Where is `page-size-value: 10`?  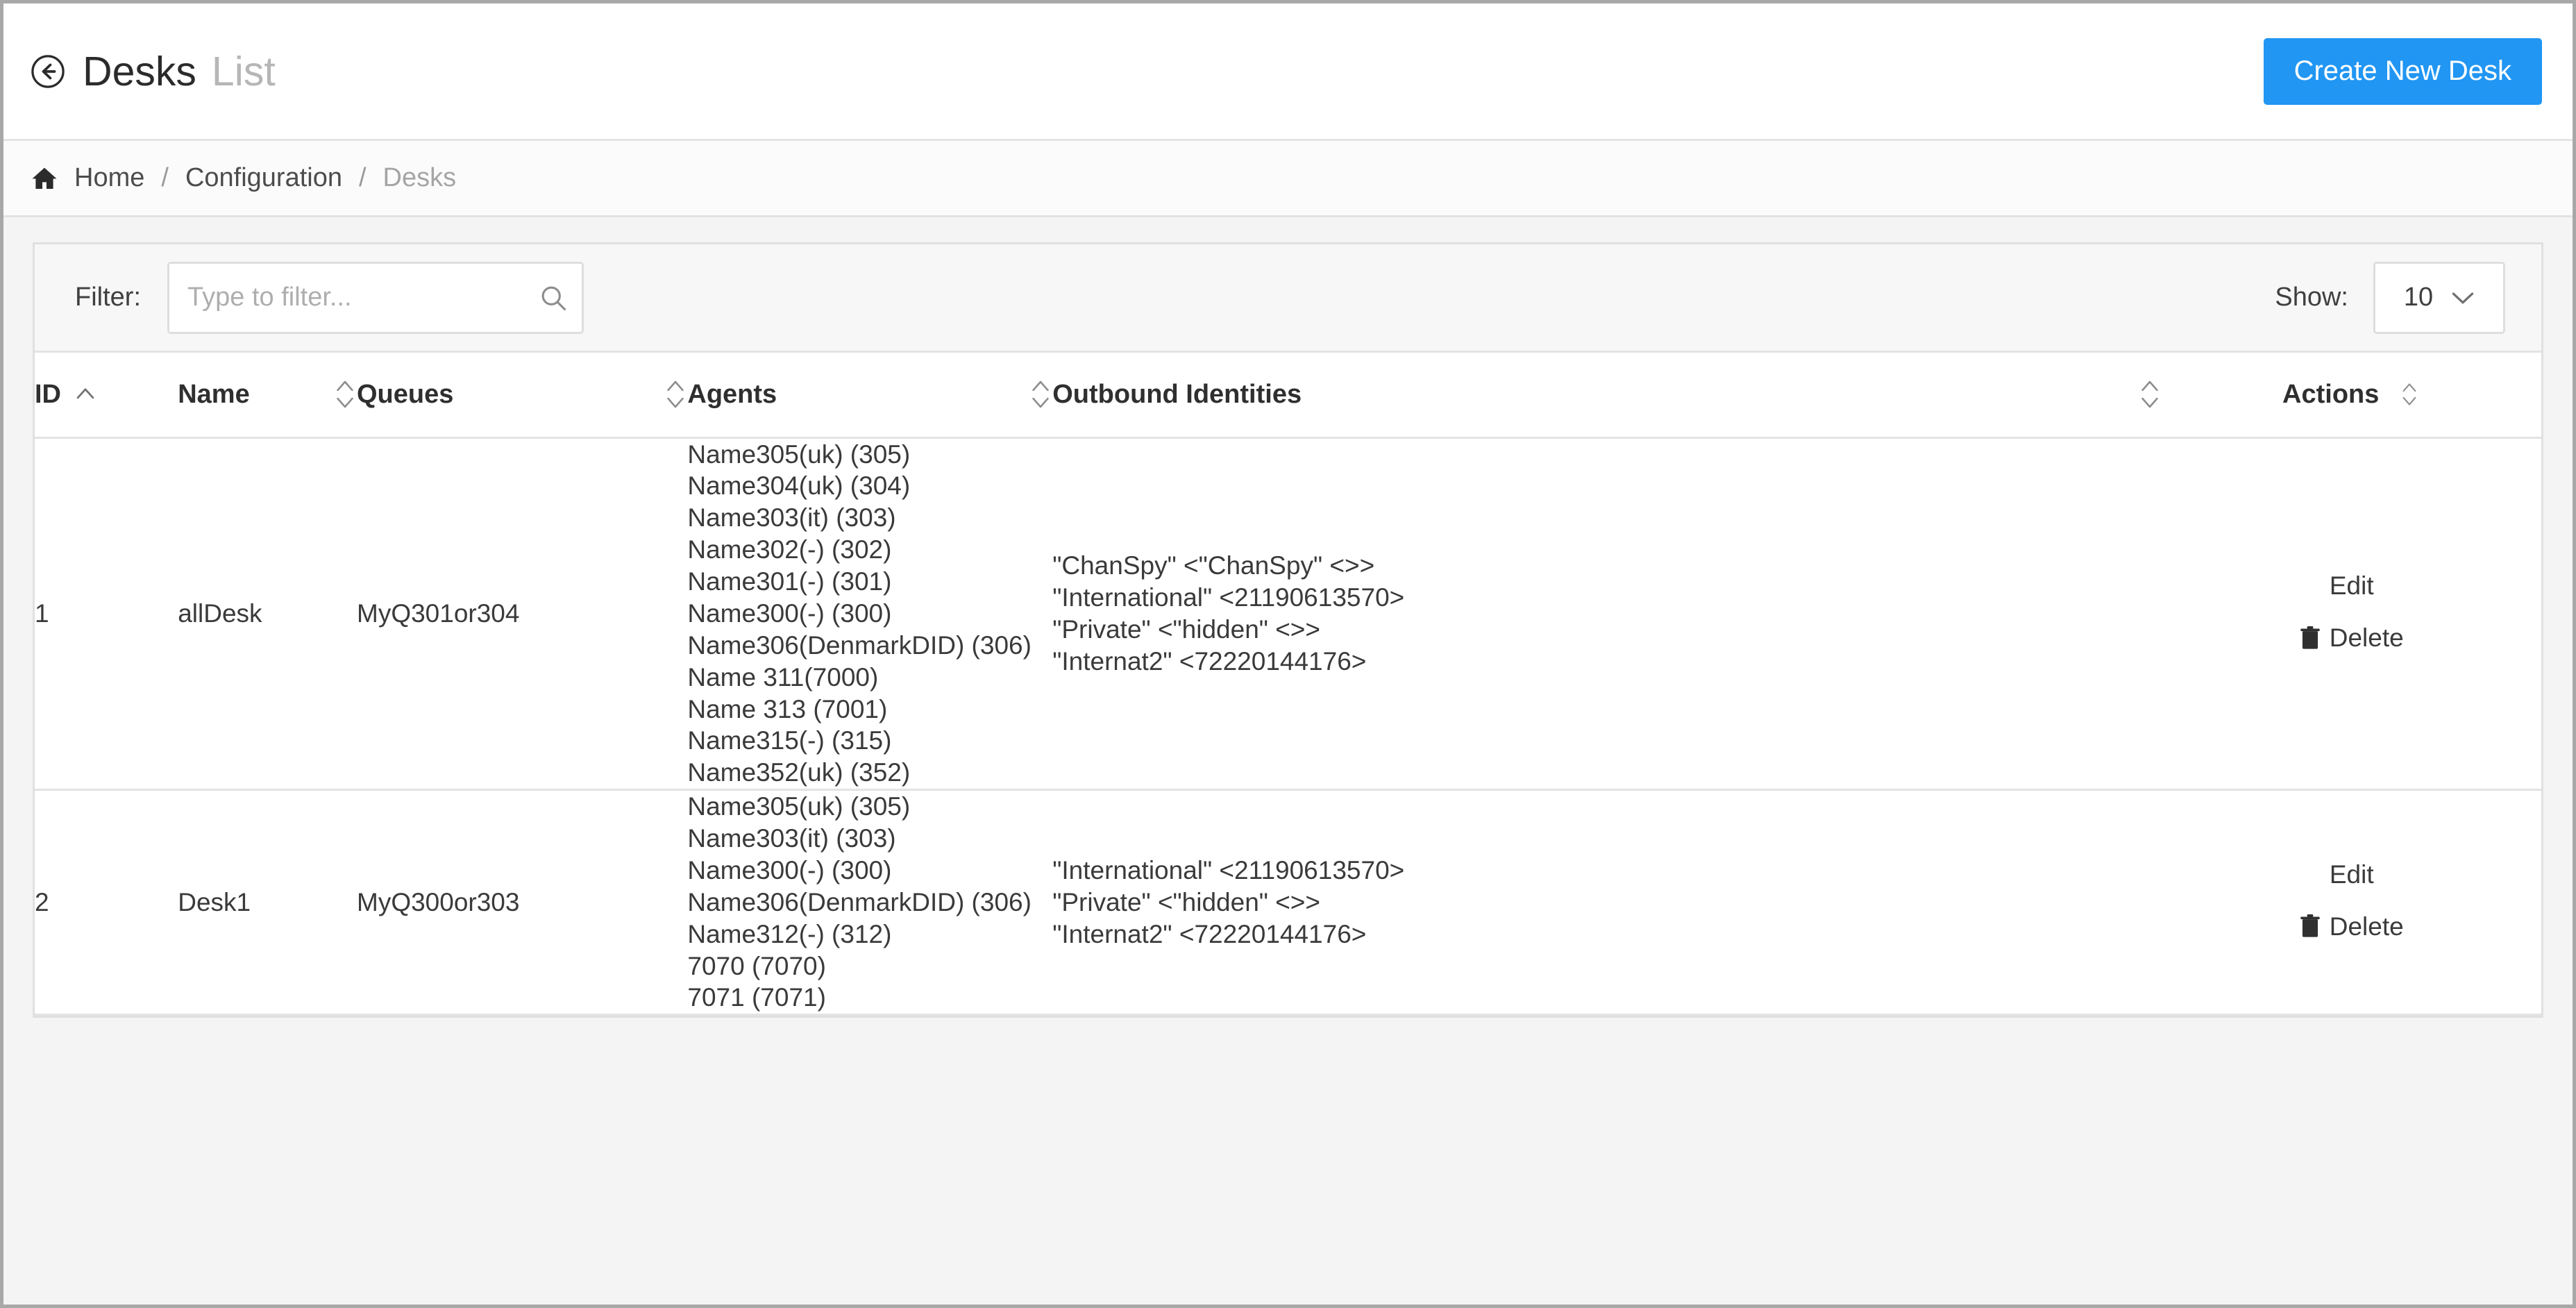
page-size-value: 10 is located at coordinates (2418, 297).